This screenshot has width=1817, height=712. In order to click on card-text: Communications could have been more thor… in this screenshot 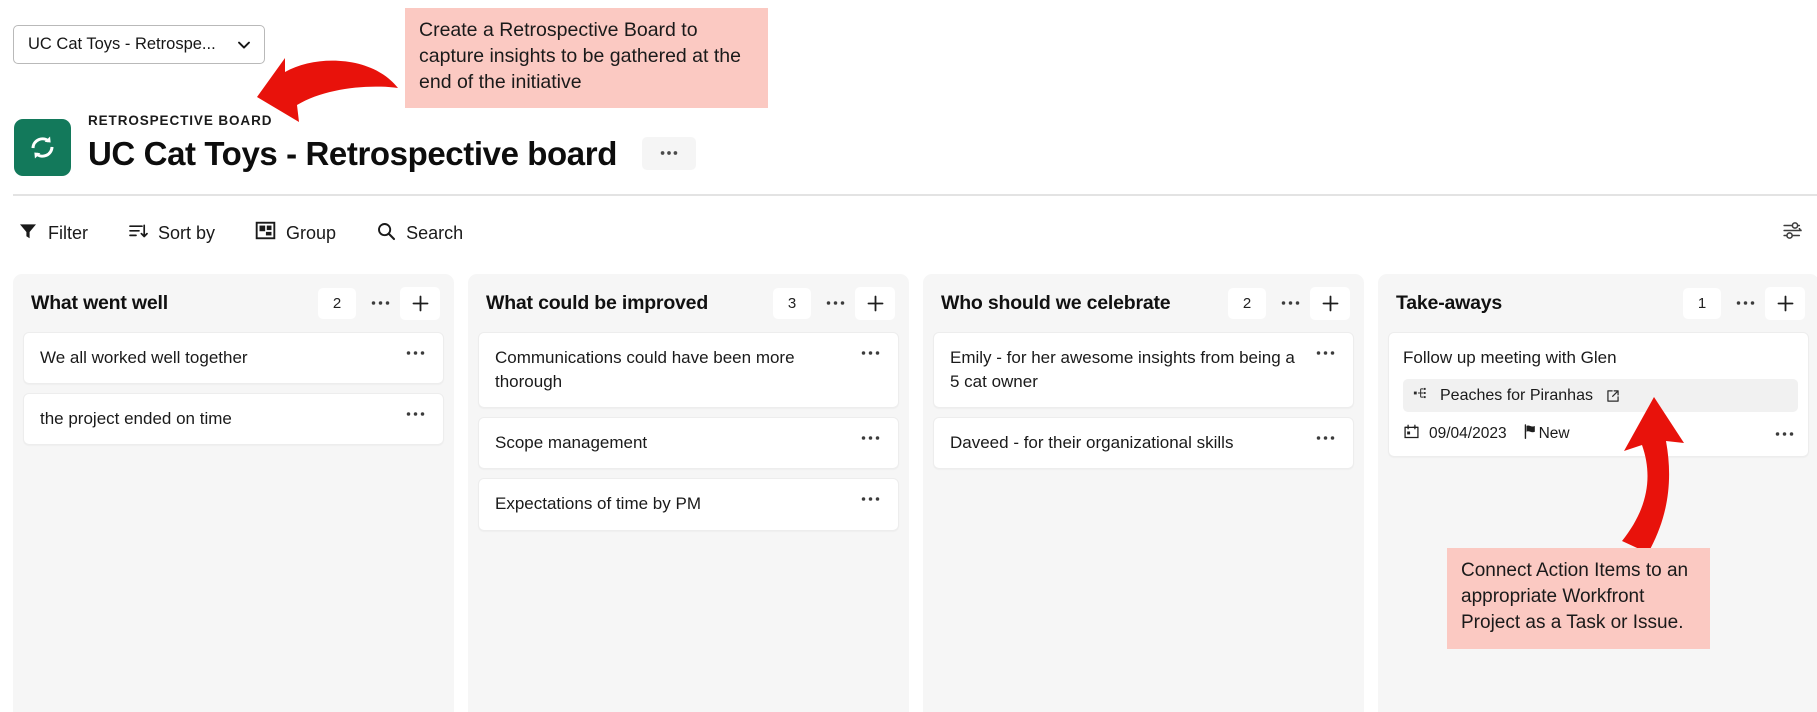, I will do `click(645, 370)`.